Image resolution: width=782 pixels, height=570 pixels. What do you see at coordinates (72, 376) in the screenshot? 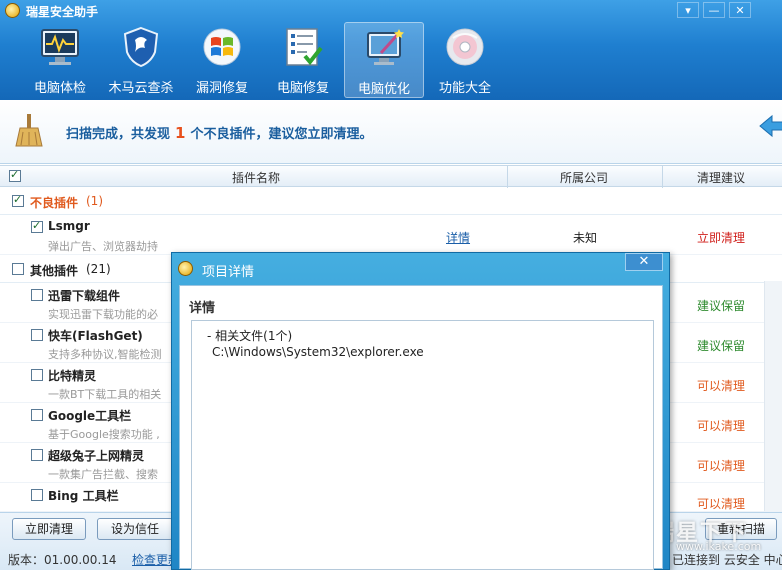
I see `plugin-name: 比特精灵` at bounding box center [72, 376].